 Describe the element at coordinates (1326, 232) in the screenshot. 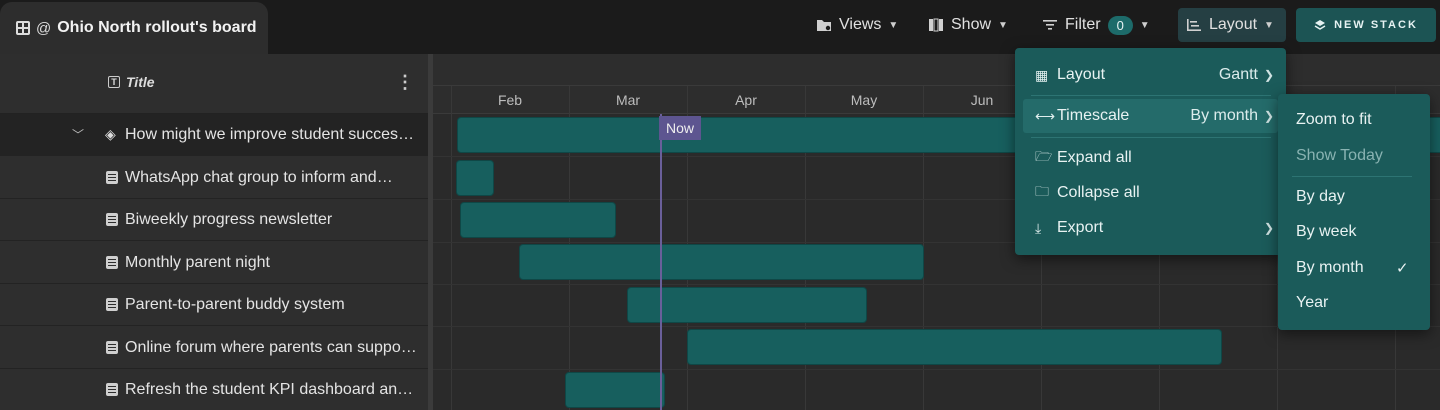

I see `menu-item-by-week: By week` at that location.